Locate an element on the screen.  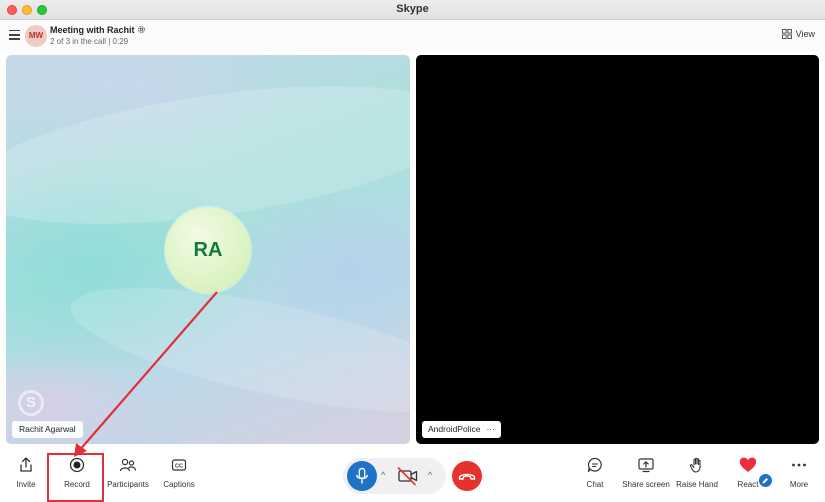
background-texture is located at coordinates (235, 350).